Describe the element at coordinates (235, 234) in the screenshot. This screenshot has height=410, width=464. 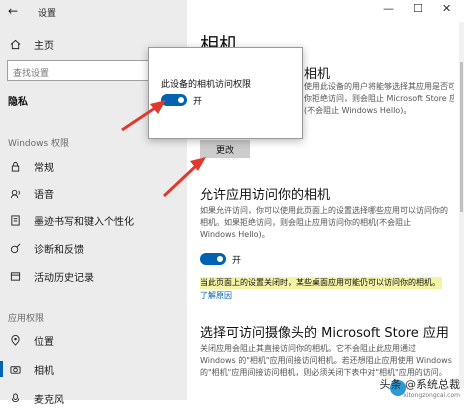
I see `desc-line: Windows Hello)。` at that location.